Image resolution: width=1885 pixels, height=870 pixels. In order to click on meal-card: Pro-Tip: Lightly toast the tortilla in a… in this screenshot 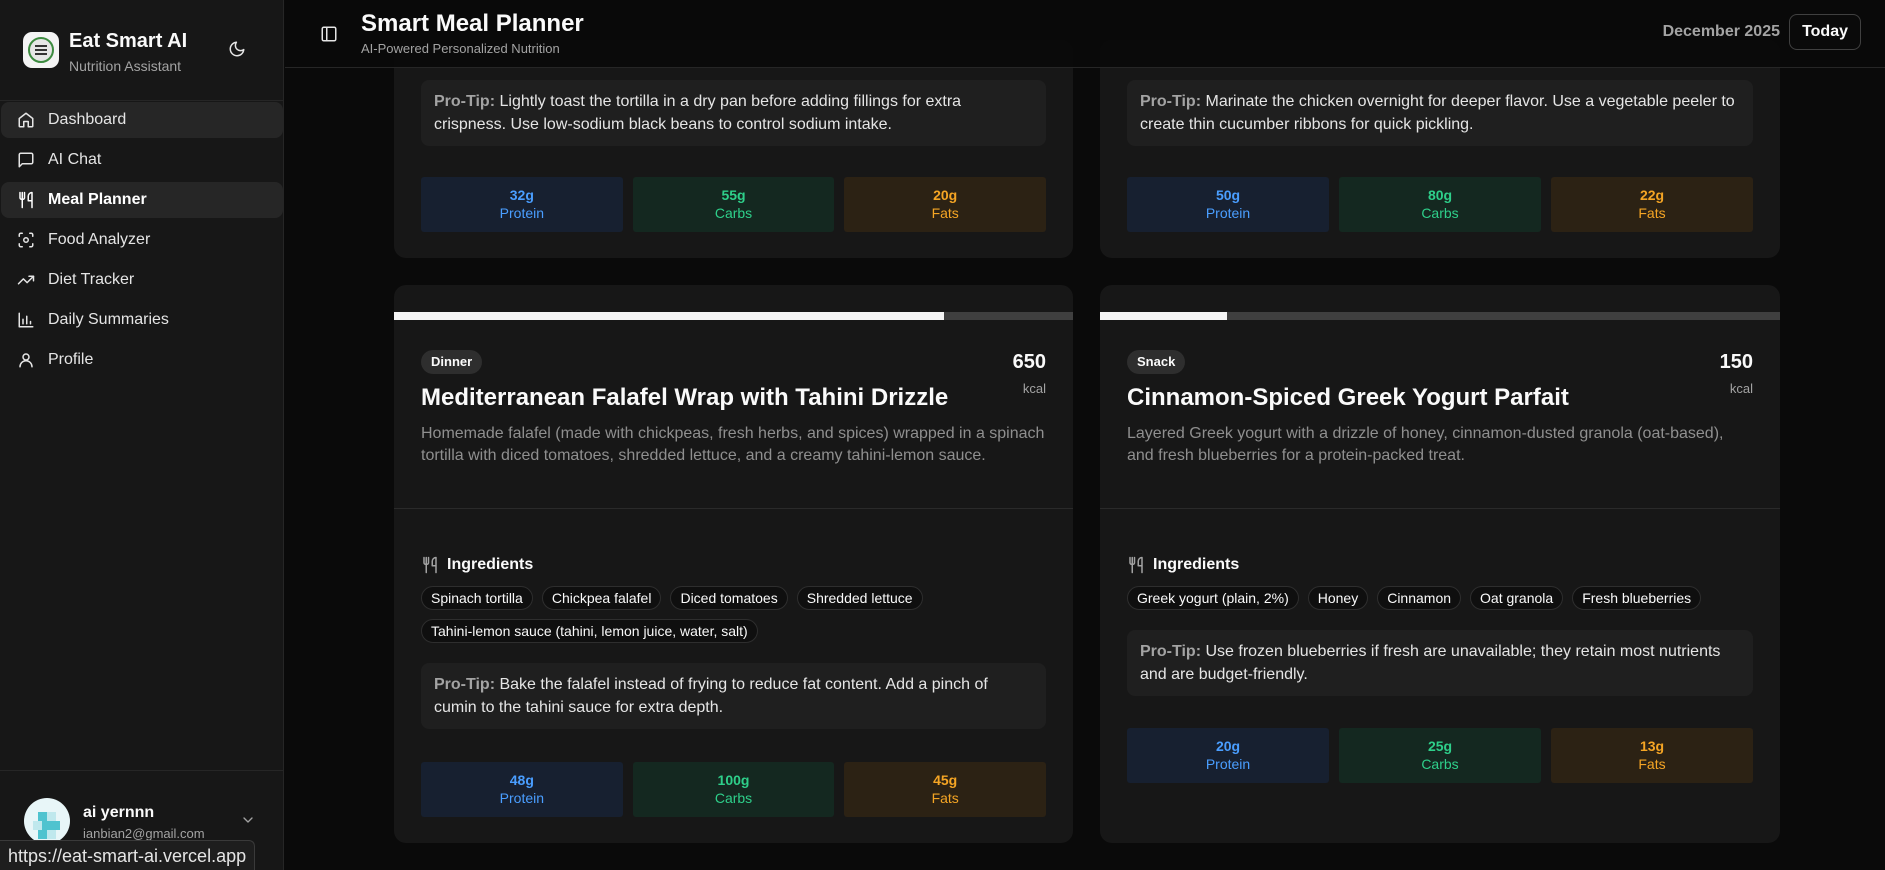, I will do `click(733, 149)`.